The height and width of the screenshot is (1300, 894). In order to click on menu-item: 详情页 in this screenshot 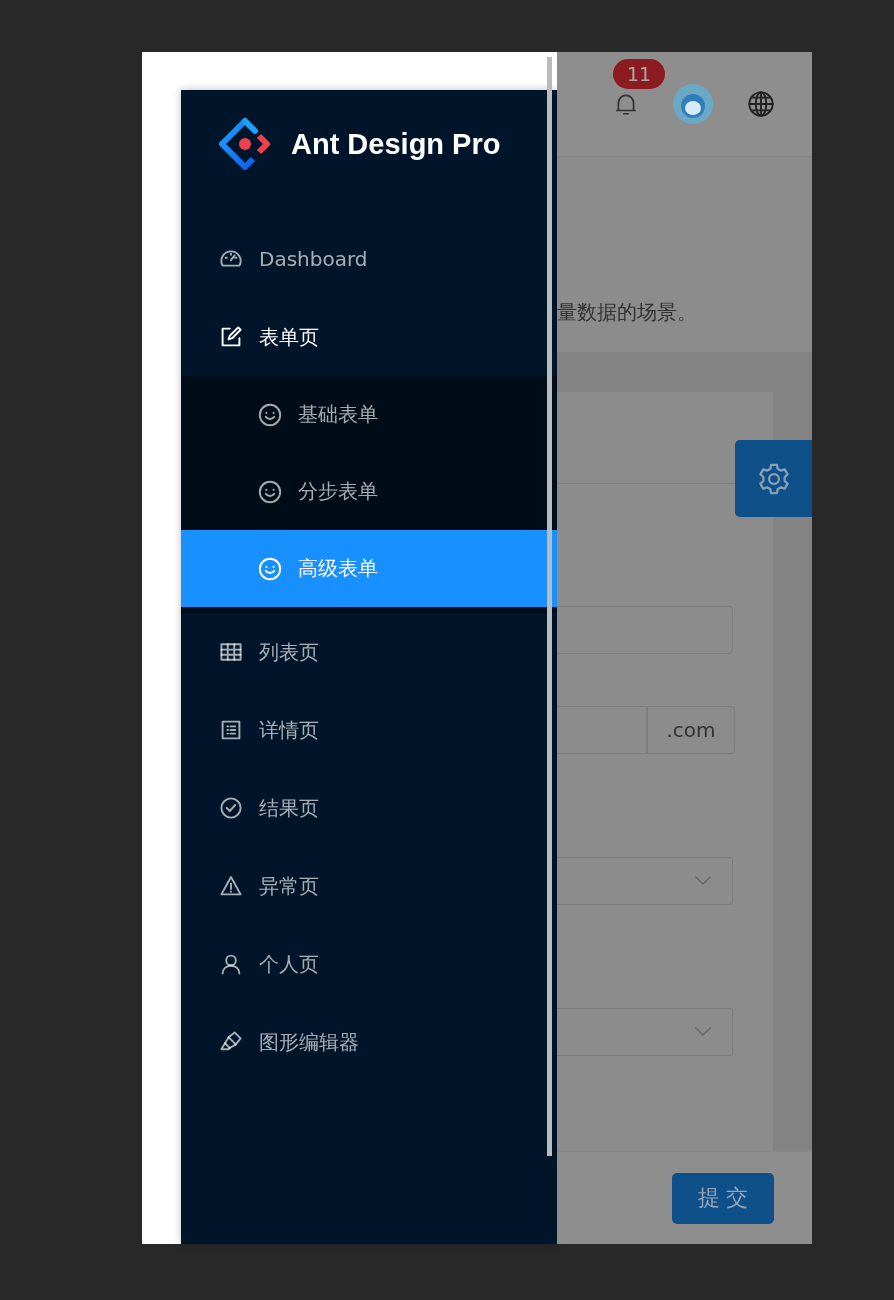, I will do `click(369, 730)`.